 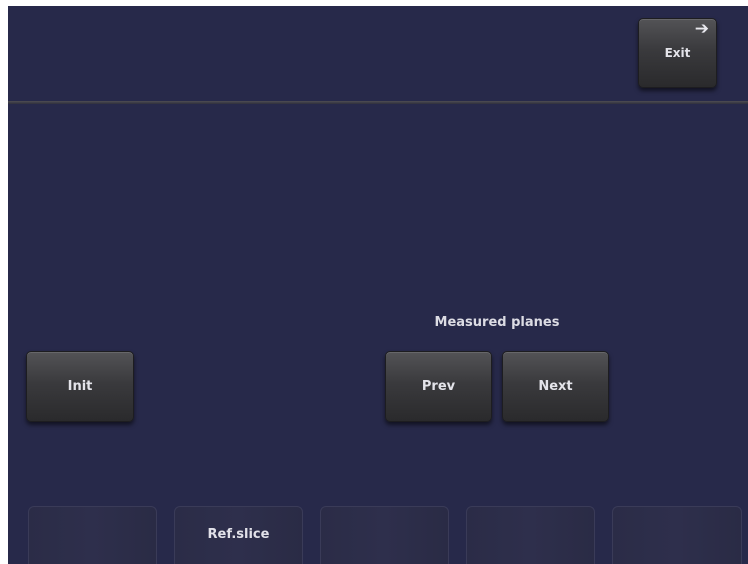 I want to click on next-button: Next, so click(x=555, y=386).